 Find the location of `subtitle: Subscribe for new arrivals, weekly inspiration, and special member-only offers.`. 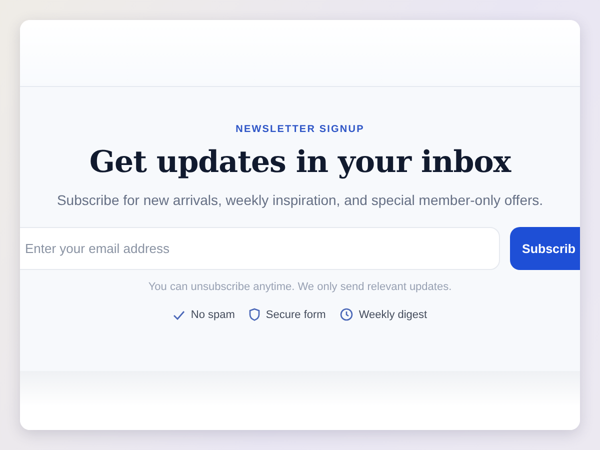

subtitle: Subscribe for new arrivals, weekly inspiration, and special member-only offers. is located at coordinates (300, 200).